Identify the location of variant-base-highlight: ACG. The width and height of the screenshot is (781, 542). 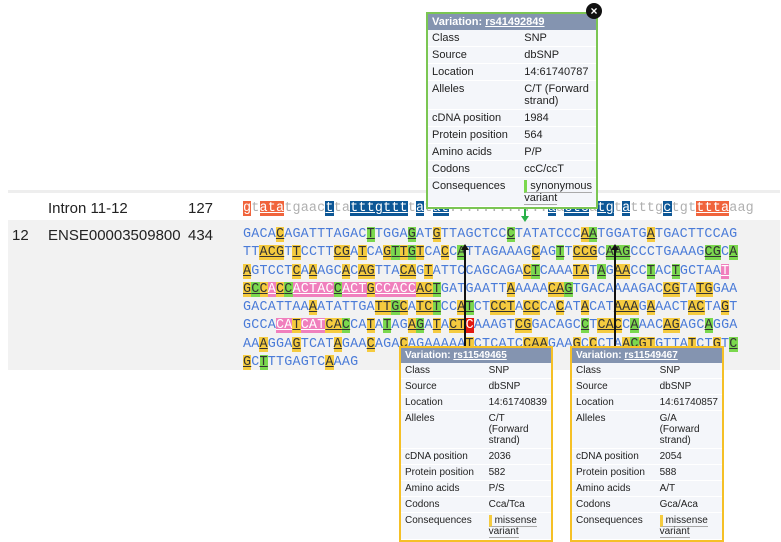
(272, 253).